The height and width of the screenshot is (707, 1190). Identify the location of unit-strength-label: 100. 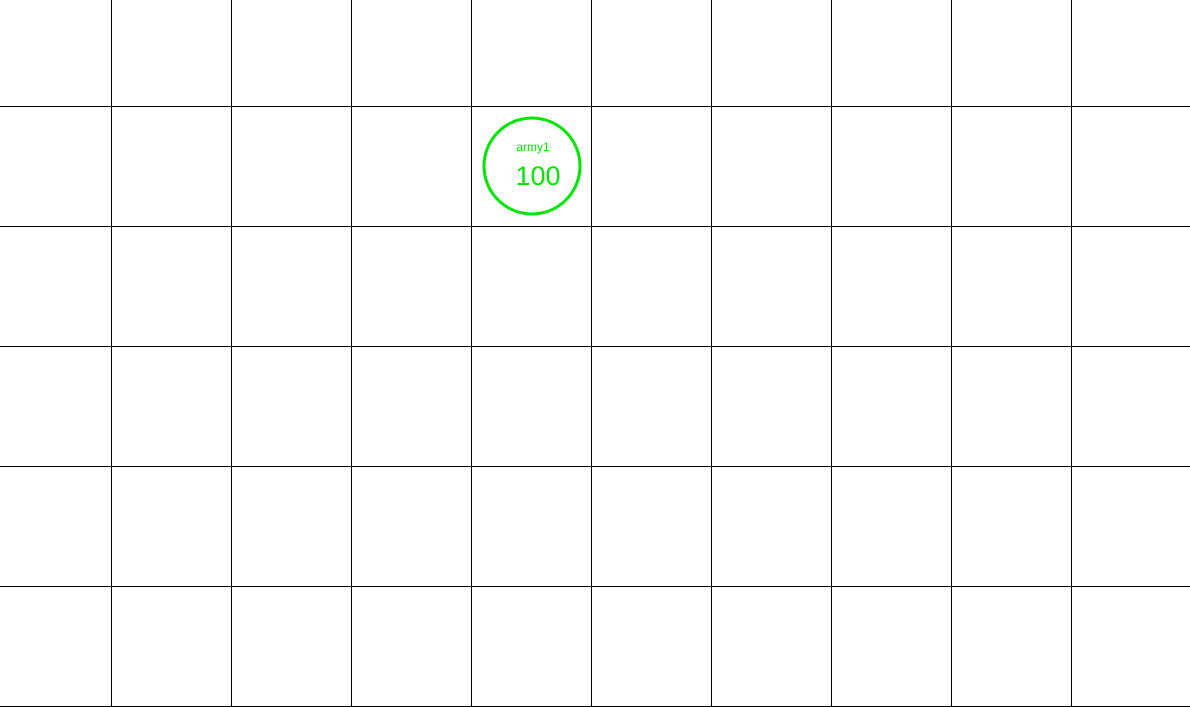
(537, 176).